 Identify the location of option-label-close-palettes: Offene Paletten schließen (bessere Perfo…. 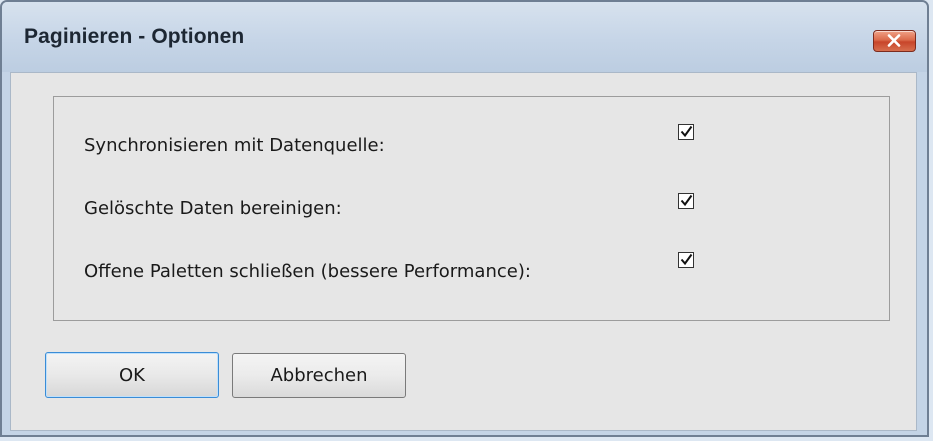
(307, 271).